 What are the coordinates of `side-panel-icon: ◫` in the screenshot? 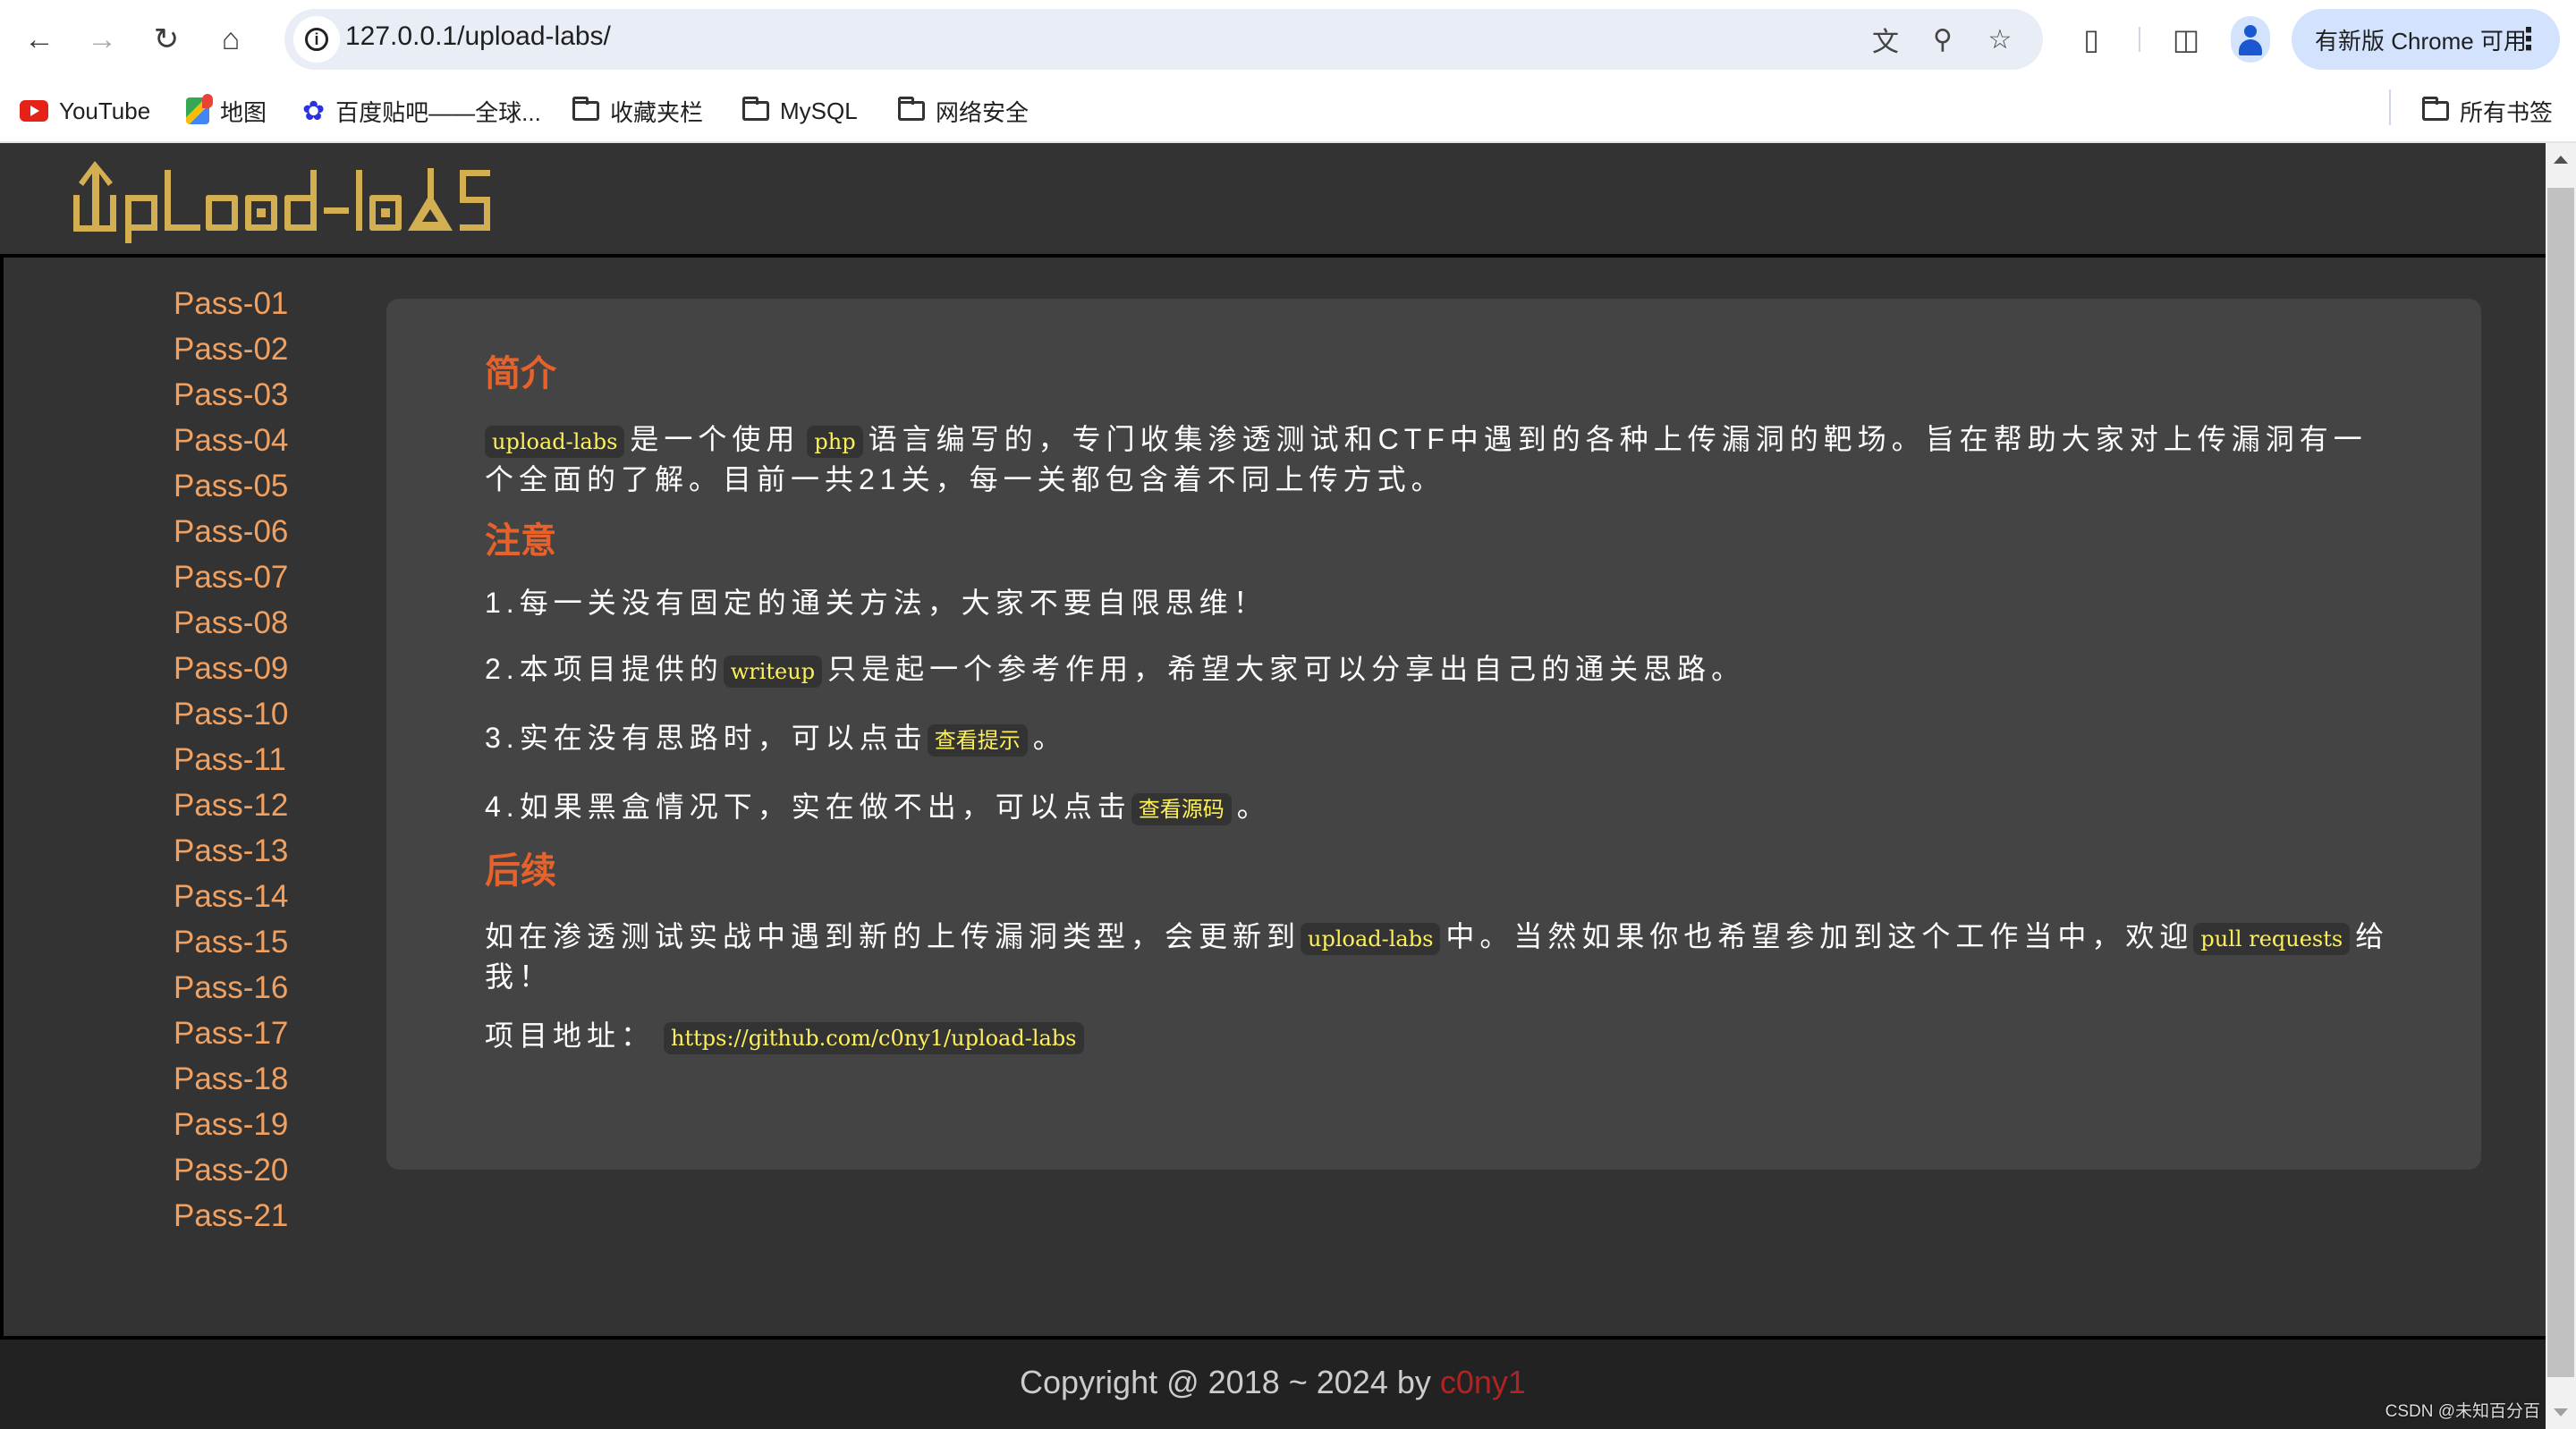 It's located at (2186, 39).